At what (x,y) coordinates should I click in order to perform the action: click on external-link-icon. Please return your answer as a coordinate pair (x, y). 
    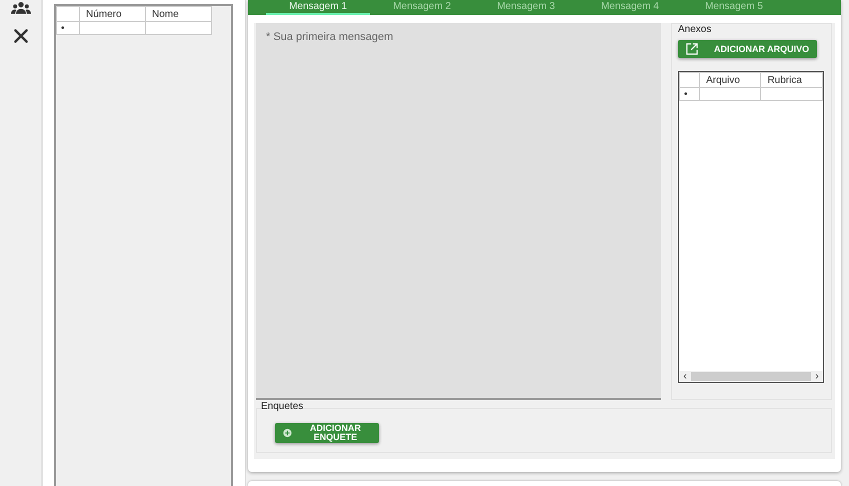
    Looking at the image, I should click on (692, 49).